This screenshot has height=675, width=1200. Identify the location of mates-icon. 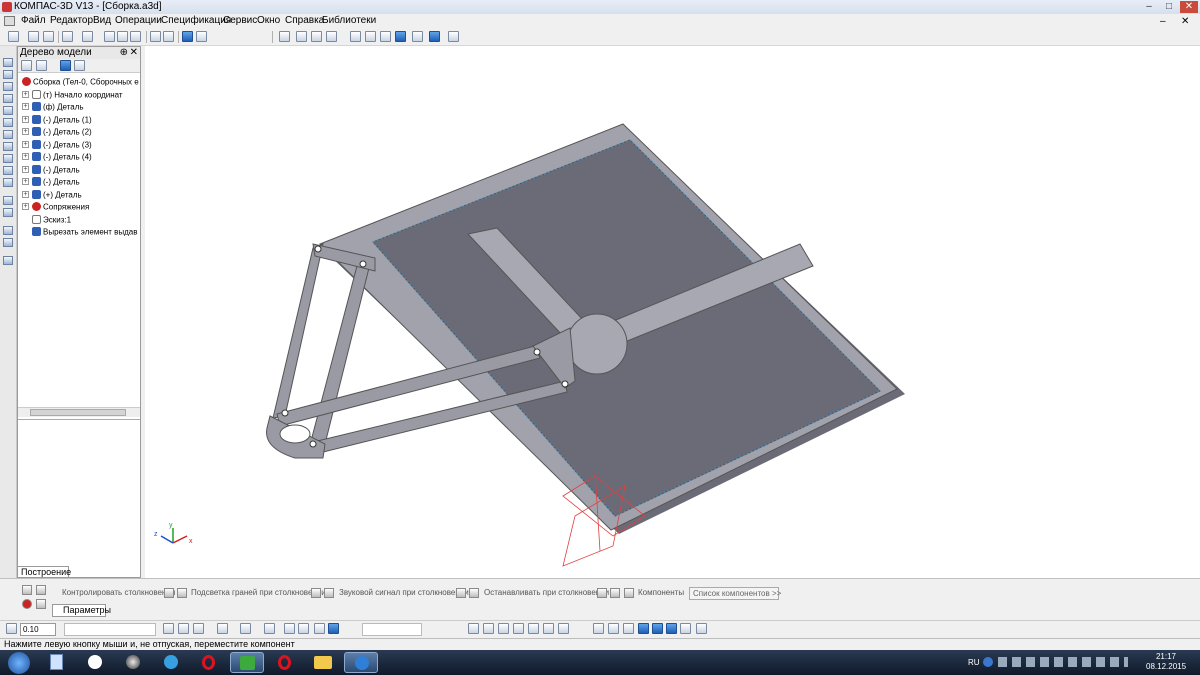
(8, 212).